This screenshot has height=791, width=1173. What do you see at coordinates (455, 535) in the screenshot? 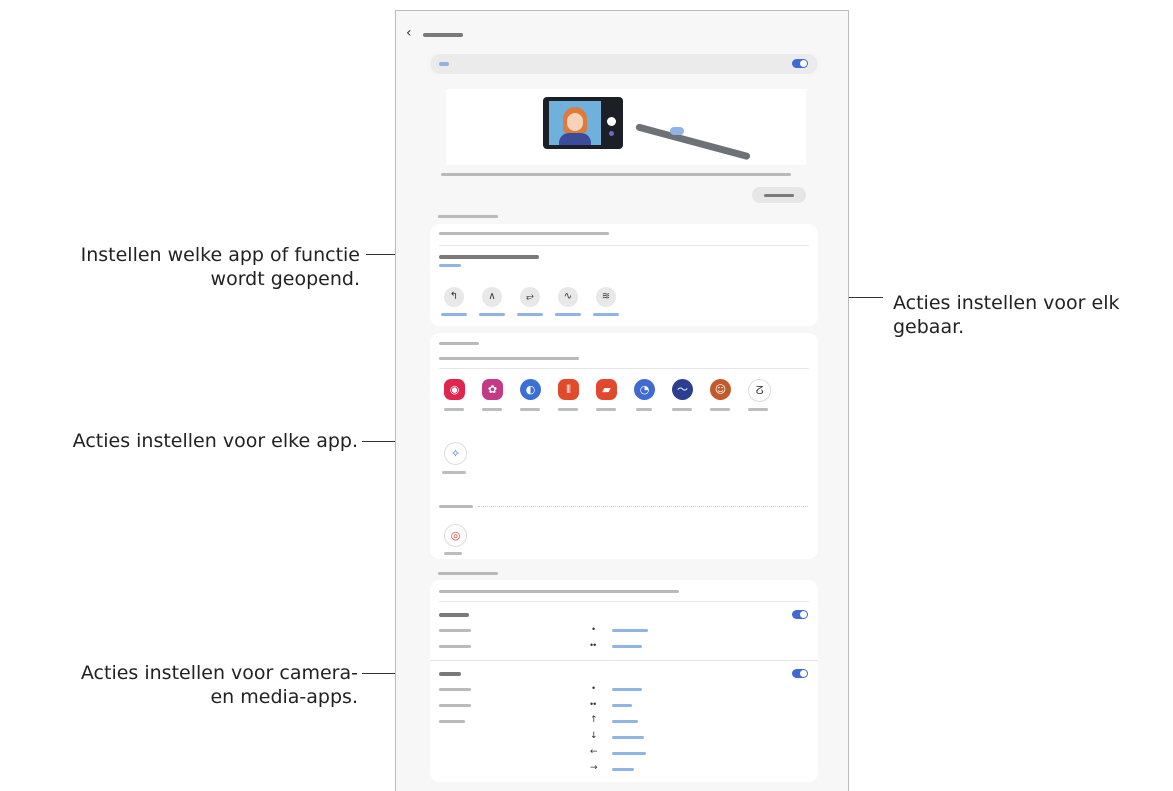
I see `chrome-app-icon: ◎` at bounding box center [455, 535].